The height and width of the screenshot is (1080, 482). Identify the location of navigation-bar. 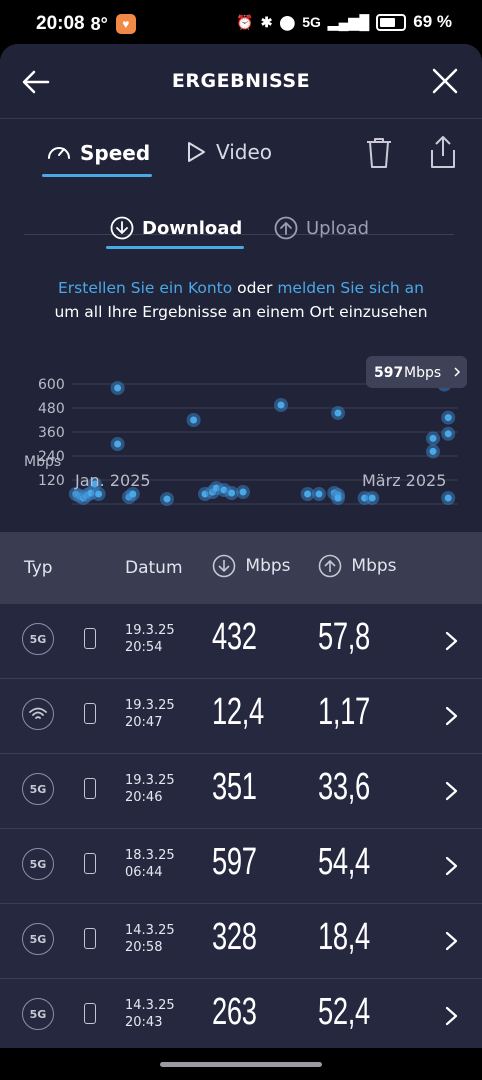
(241, 1064).